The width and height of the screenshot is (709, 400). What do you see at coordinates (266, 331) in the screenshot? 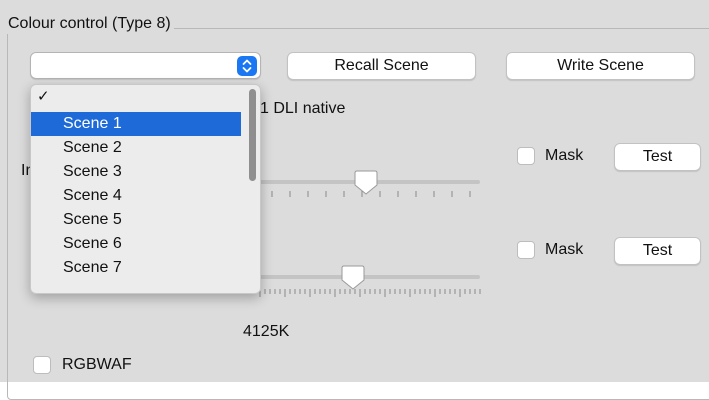
I see `temperature-value-label: 4125K` at bounding box center [266, 331].